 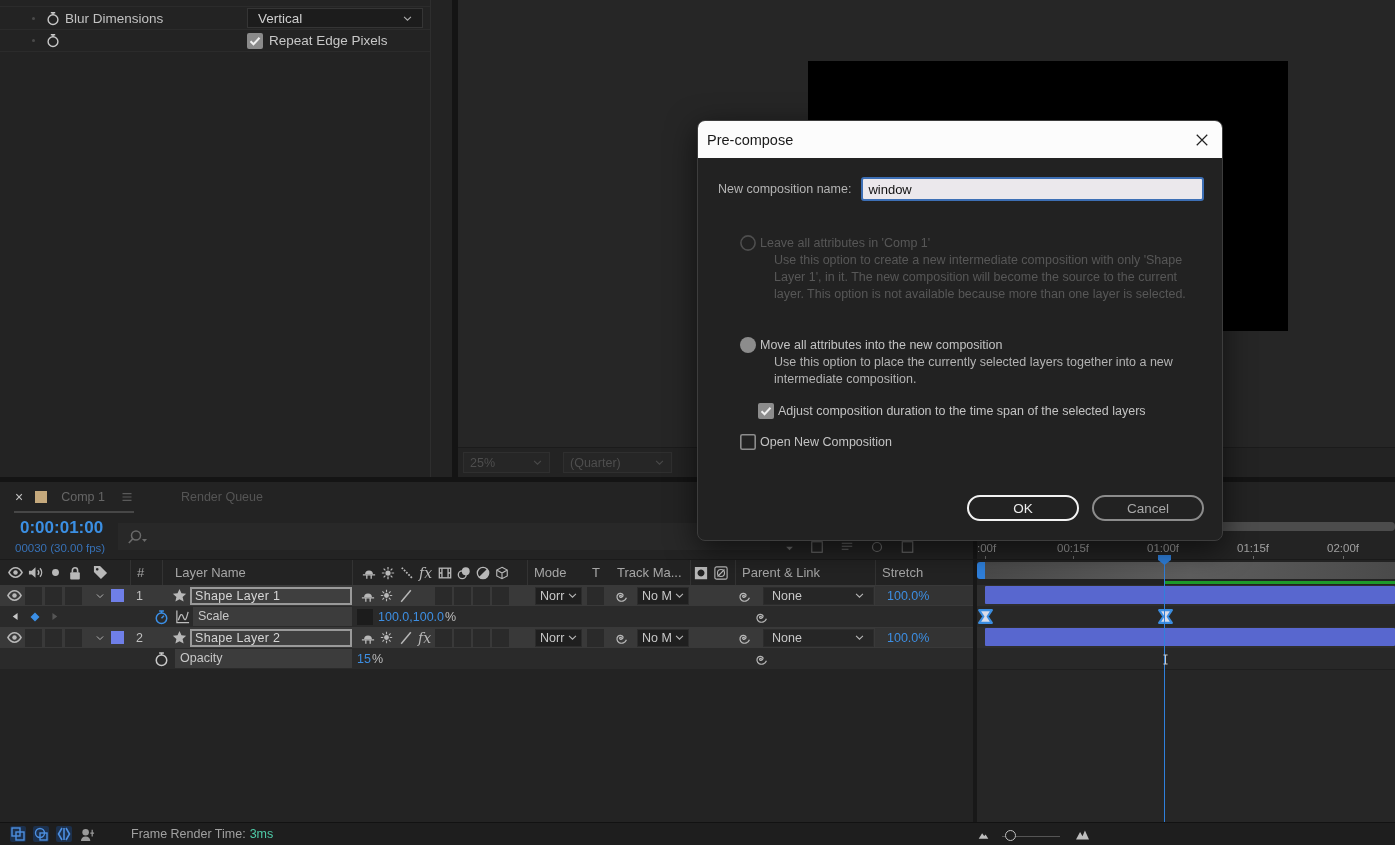 What do you see at coordinates (550, 572) in the screenshot?
I see `column-header: Mode` at bounding box center [550, 572].